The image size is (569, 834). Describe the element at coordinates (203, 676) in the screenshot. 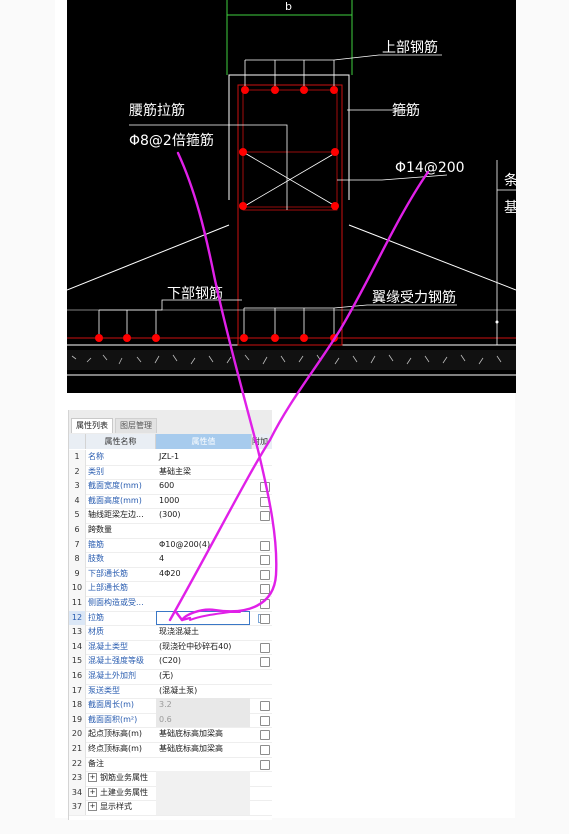

I see `property-value: (无)` at that location.